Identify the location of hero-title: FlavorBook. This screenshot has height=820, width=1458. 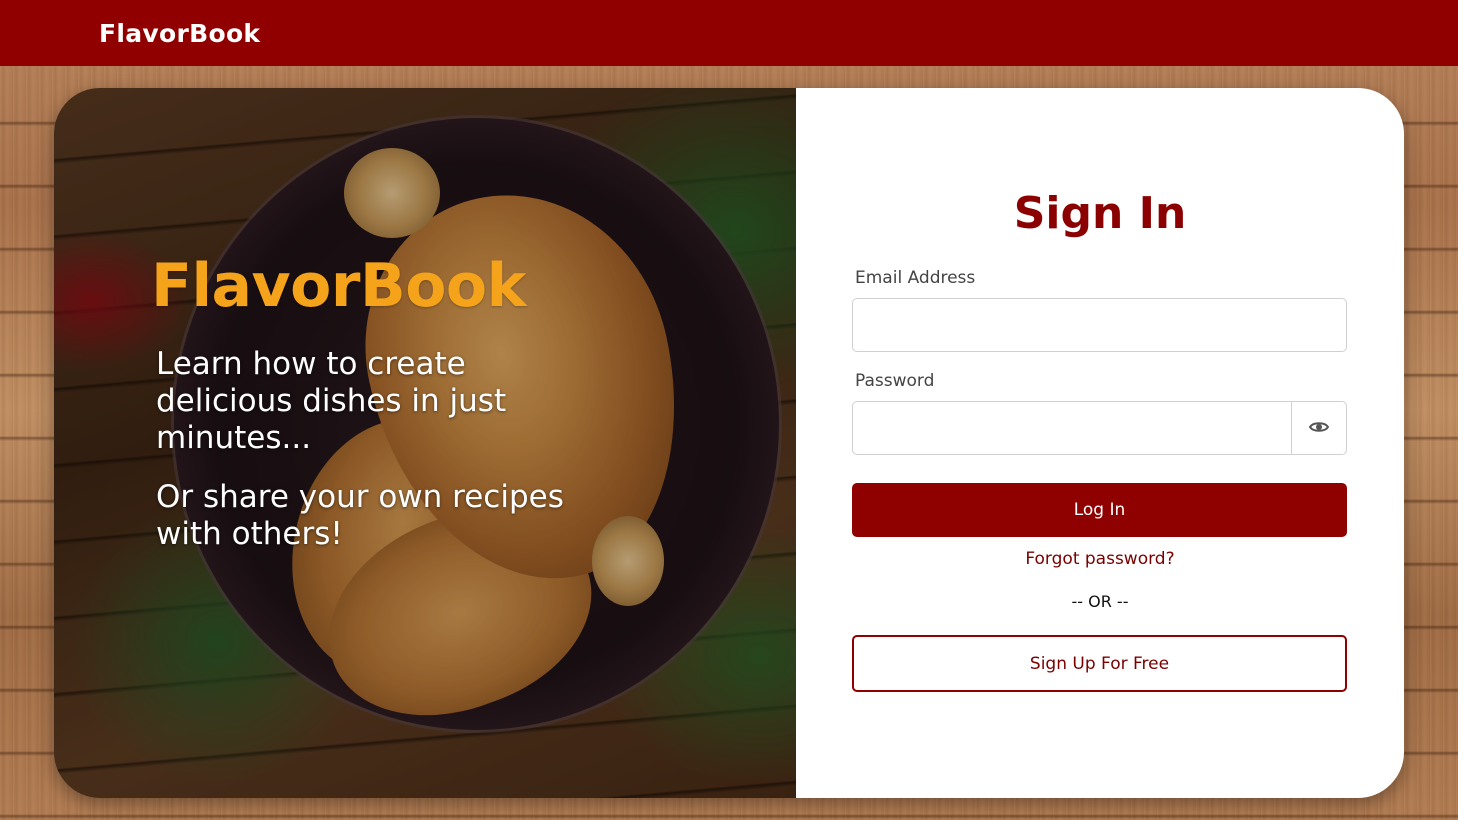
(339, 286).